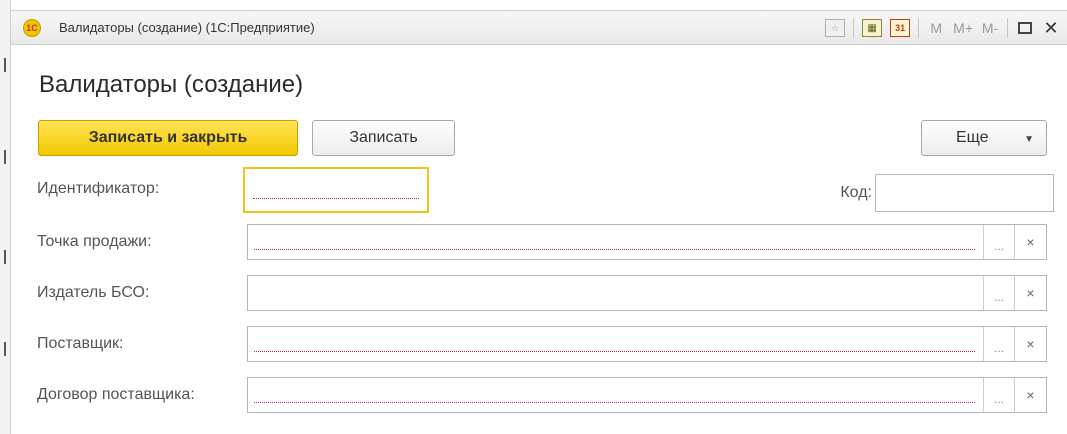 The width and height of the screenshot is (1067, 434). Describe the element at coordinates (1029, 139) in the screenshot. I see `chevron-down-icon: ▼` at that location.